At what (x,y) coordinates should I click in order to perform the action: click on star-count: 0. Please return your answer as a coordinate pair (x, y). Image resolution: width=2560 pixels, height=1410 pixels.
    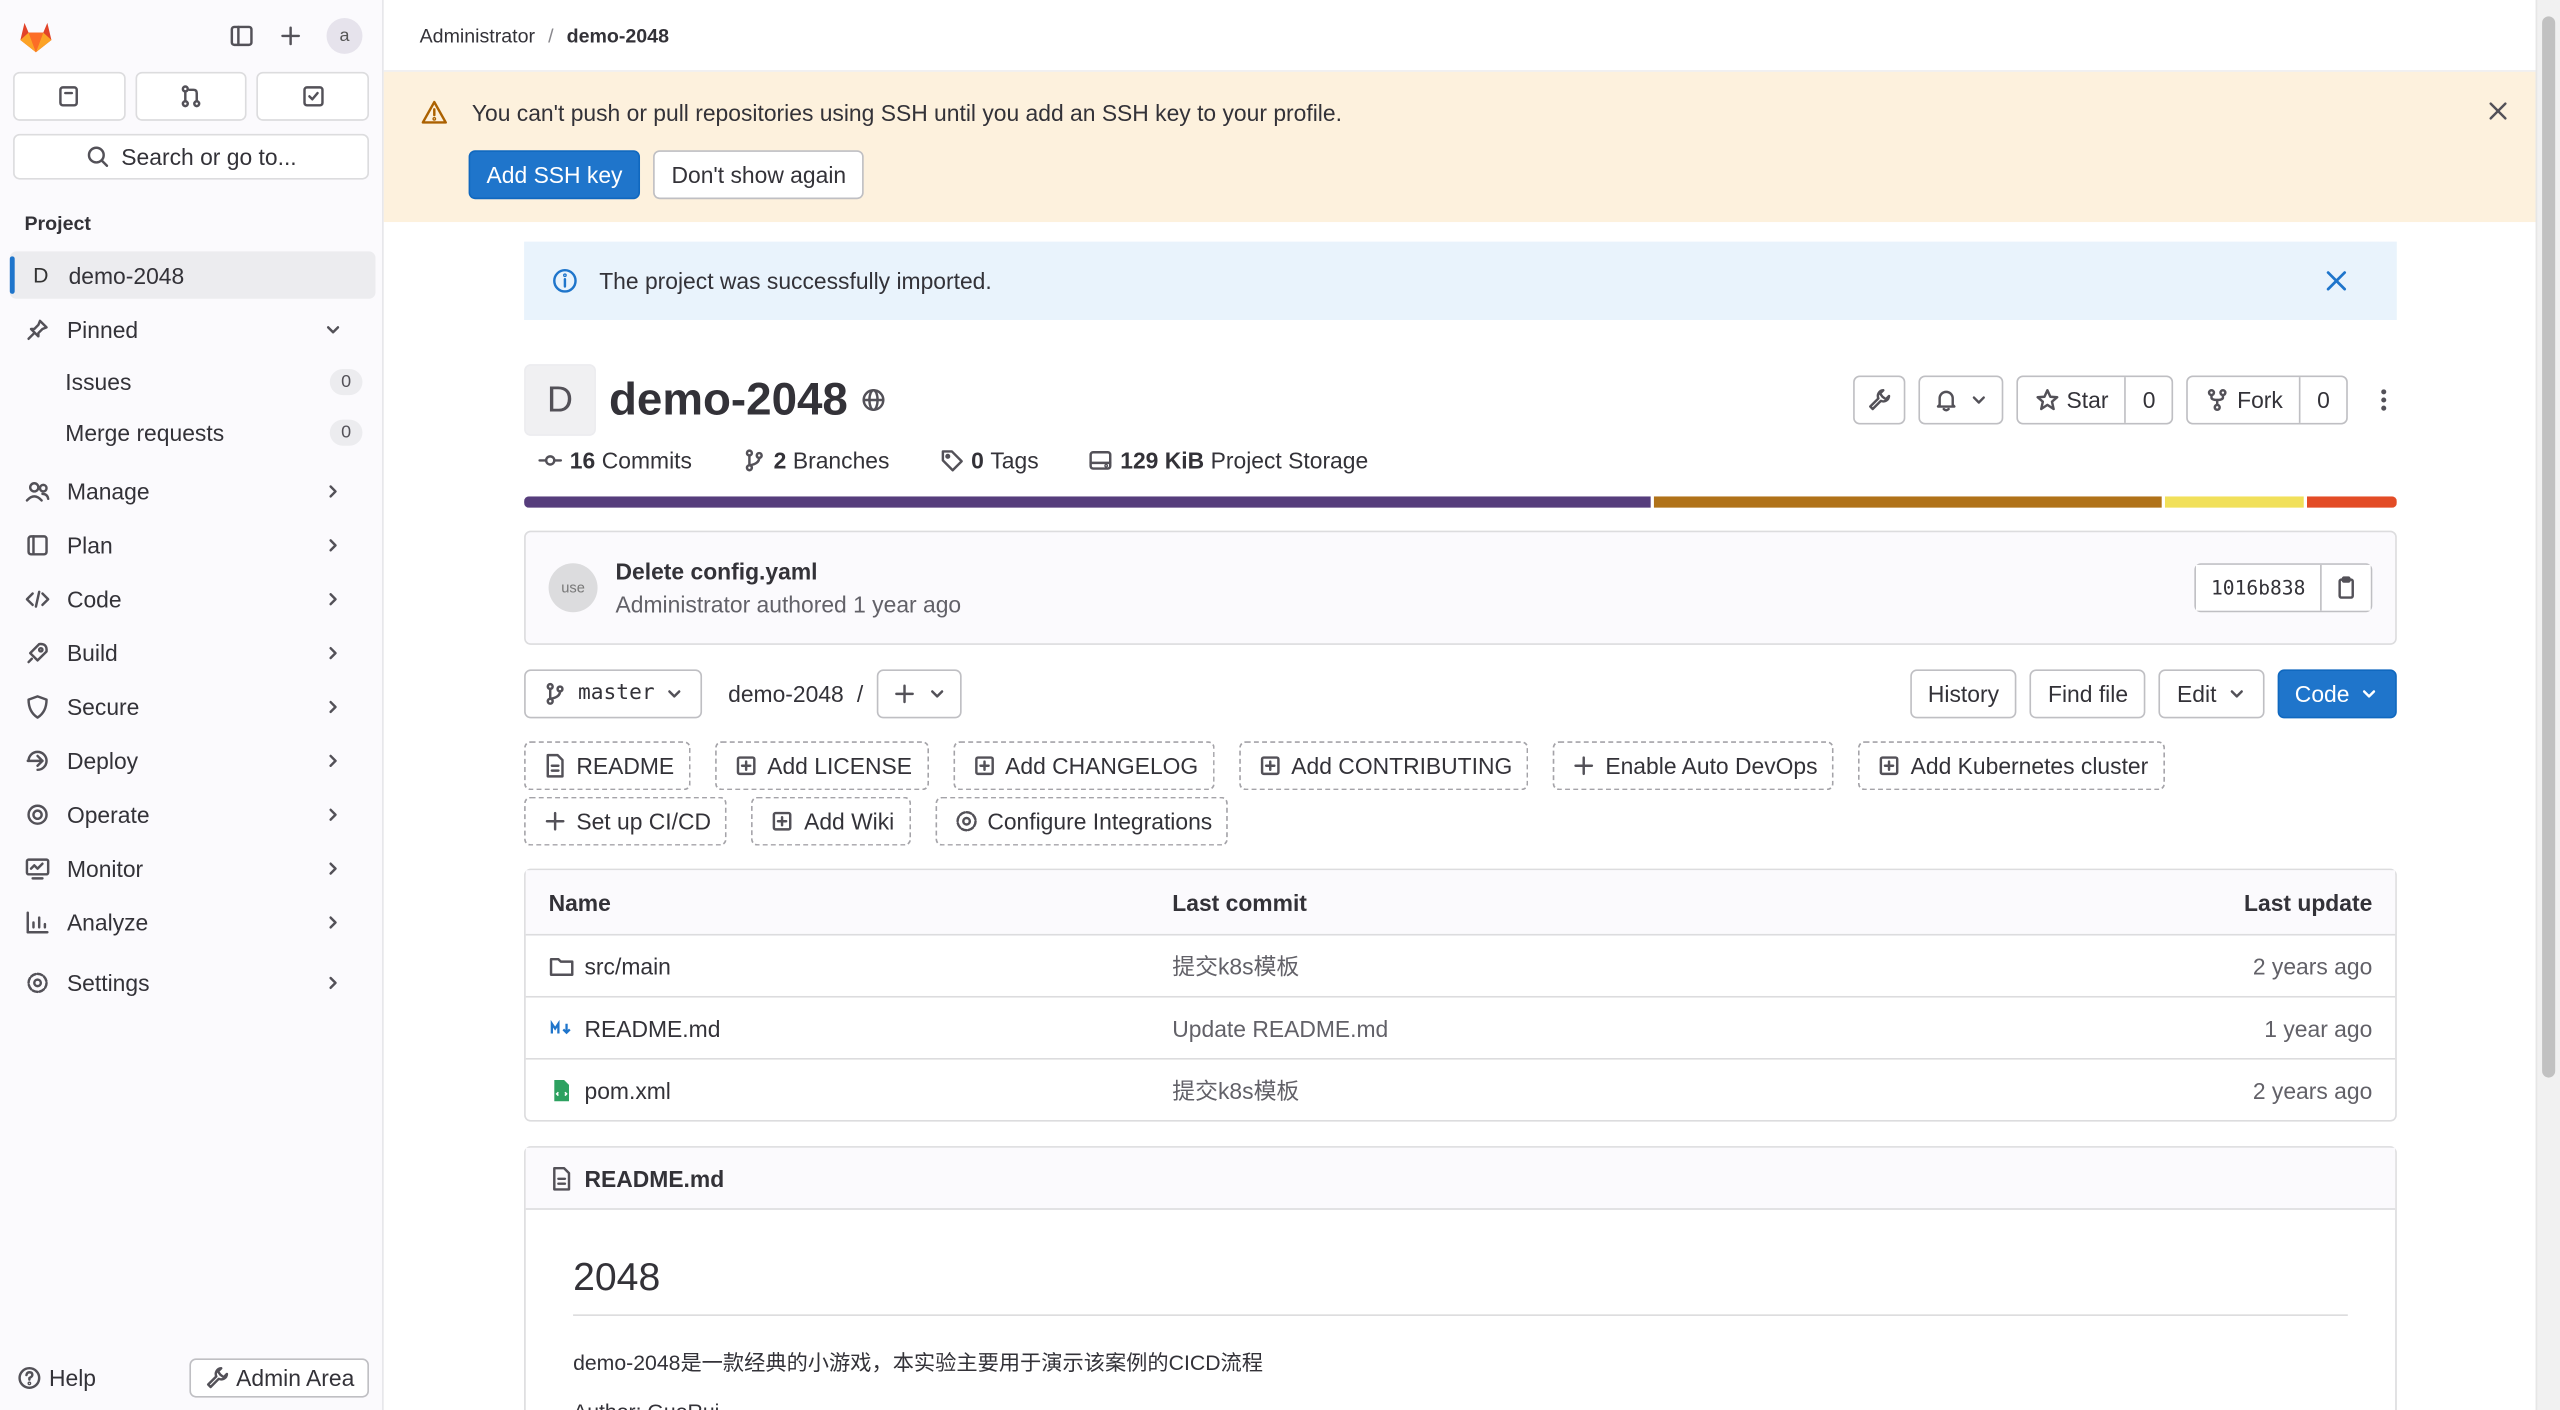
    Looking at the image, I should click on (2148, 400).